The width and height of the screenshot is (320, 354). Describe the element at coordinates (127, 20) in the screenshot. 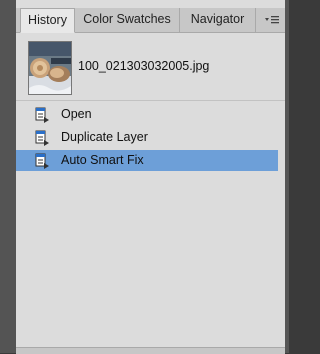

I see `tab-color-swatches: Color Swatches` at that location.